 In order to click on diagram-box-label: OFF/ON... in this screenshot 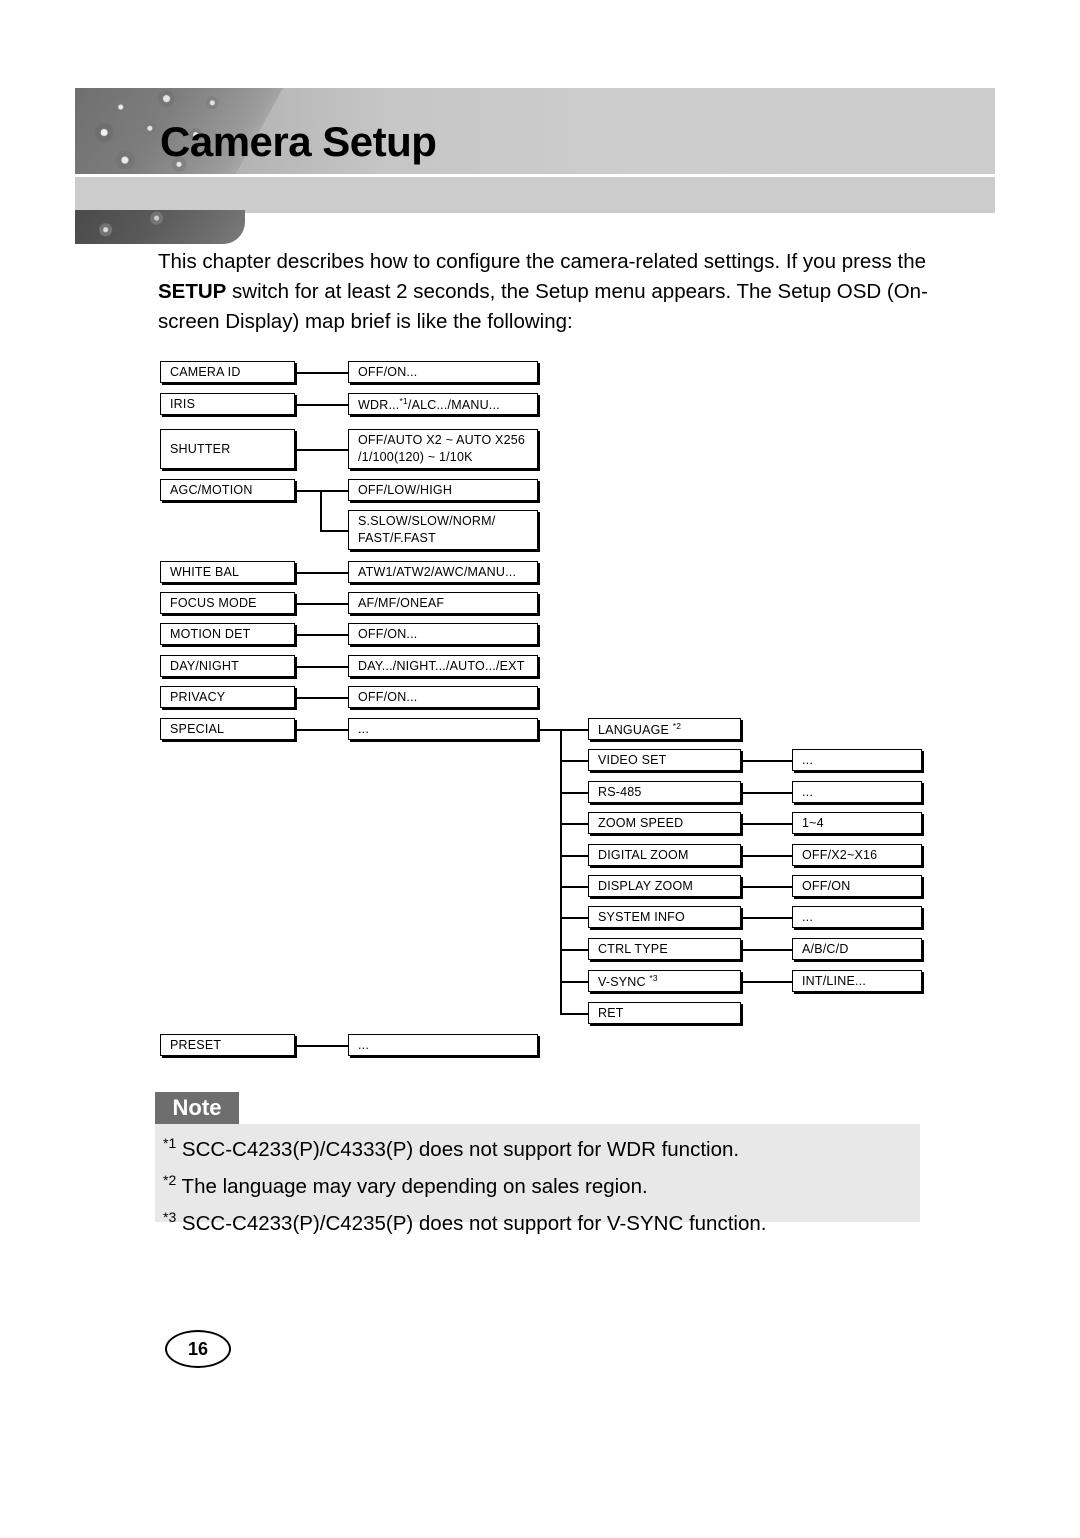, I will do `click(388, 371)`.